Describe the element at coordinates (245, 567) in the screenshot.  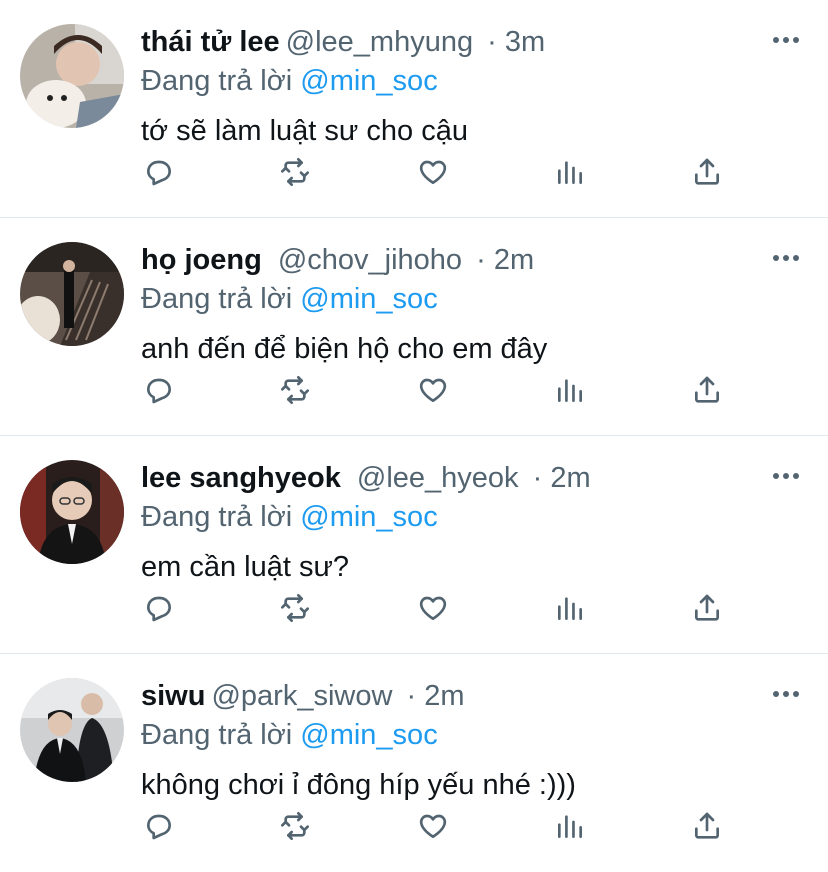
I see `tweet-text: em cần luật sư?` at that location.